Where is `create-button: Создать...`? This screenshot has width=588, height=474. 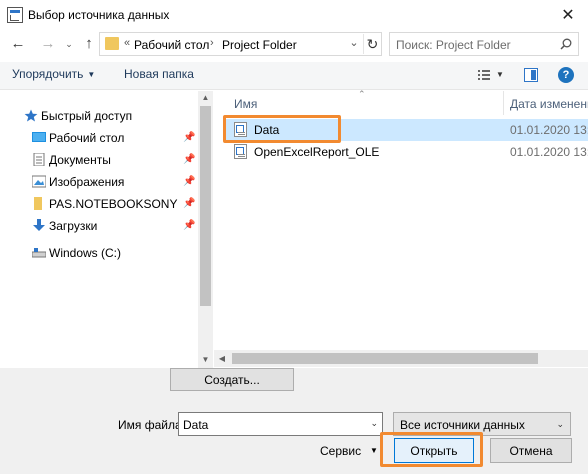 create-button: Создать... is located at coordinates (232, 379).